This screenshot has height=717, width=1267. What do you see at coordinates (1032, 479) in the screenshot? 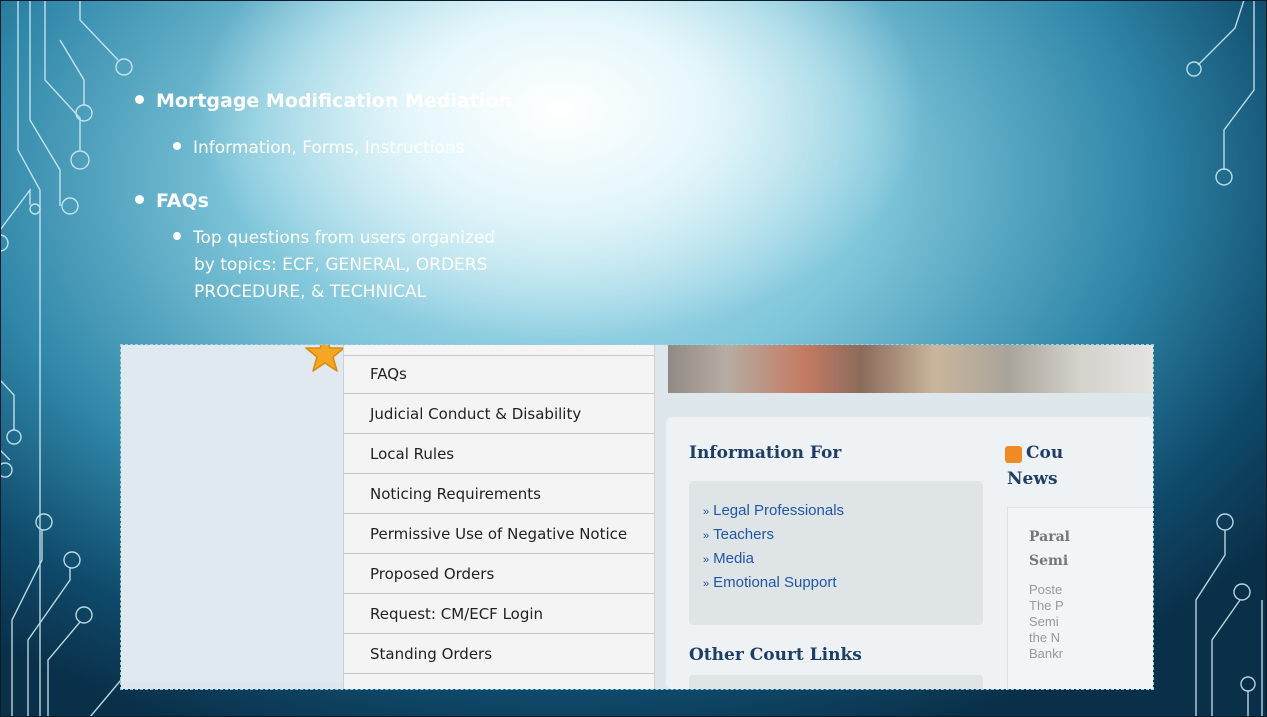
I see `news-heading-line2: News` at bounding box center [1032, 479].